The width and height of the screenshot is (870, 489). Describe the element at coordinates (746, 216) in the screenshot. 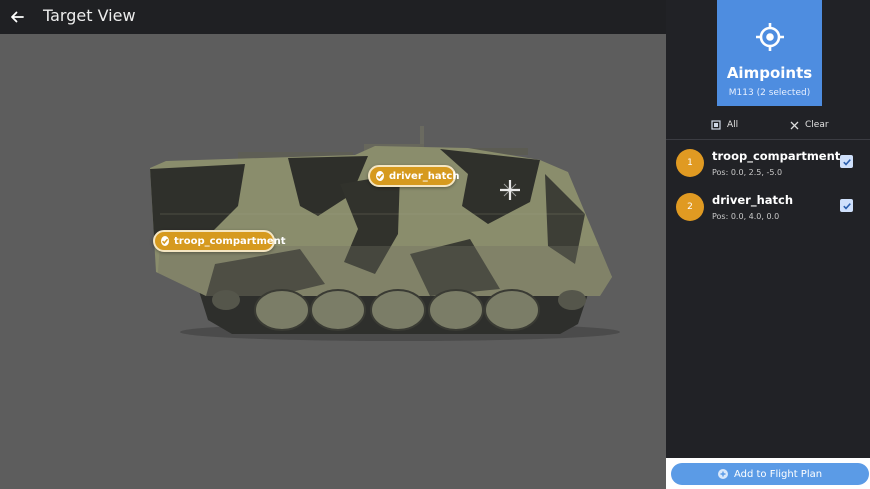

I see `aimpoint-position: Pos: 0.0, 4.0, 0.0` at that location.